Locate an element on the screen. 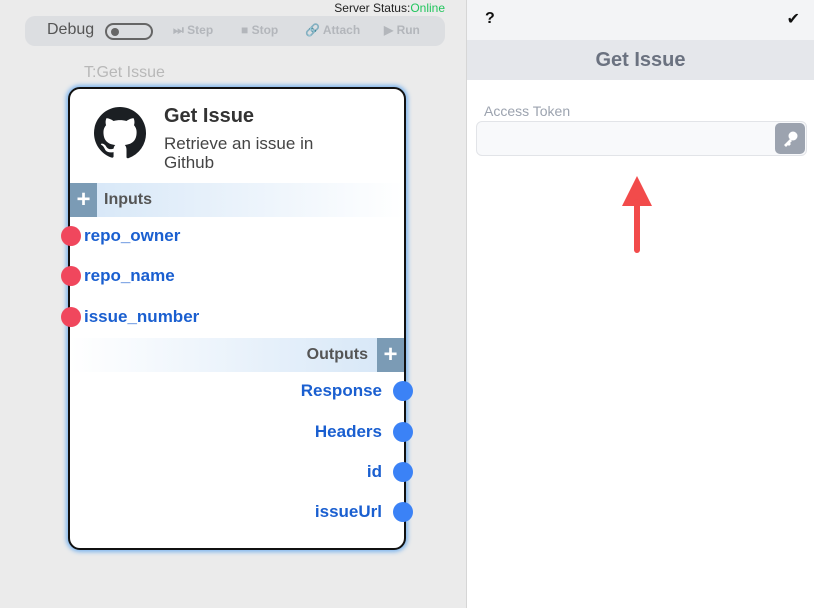 This screenshot has height=608, width=814. input-label: repo_owner is located at coordinates (132, 235).